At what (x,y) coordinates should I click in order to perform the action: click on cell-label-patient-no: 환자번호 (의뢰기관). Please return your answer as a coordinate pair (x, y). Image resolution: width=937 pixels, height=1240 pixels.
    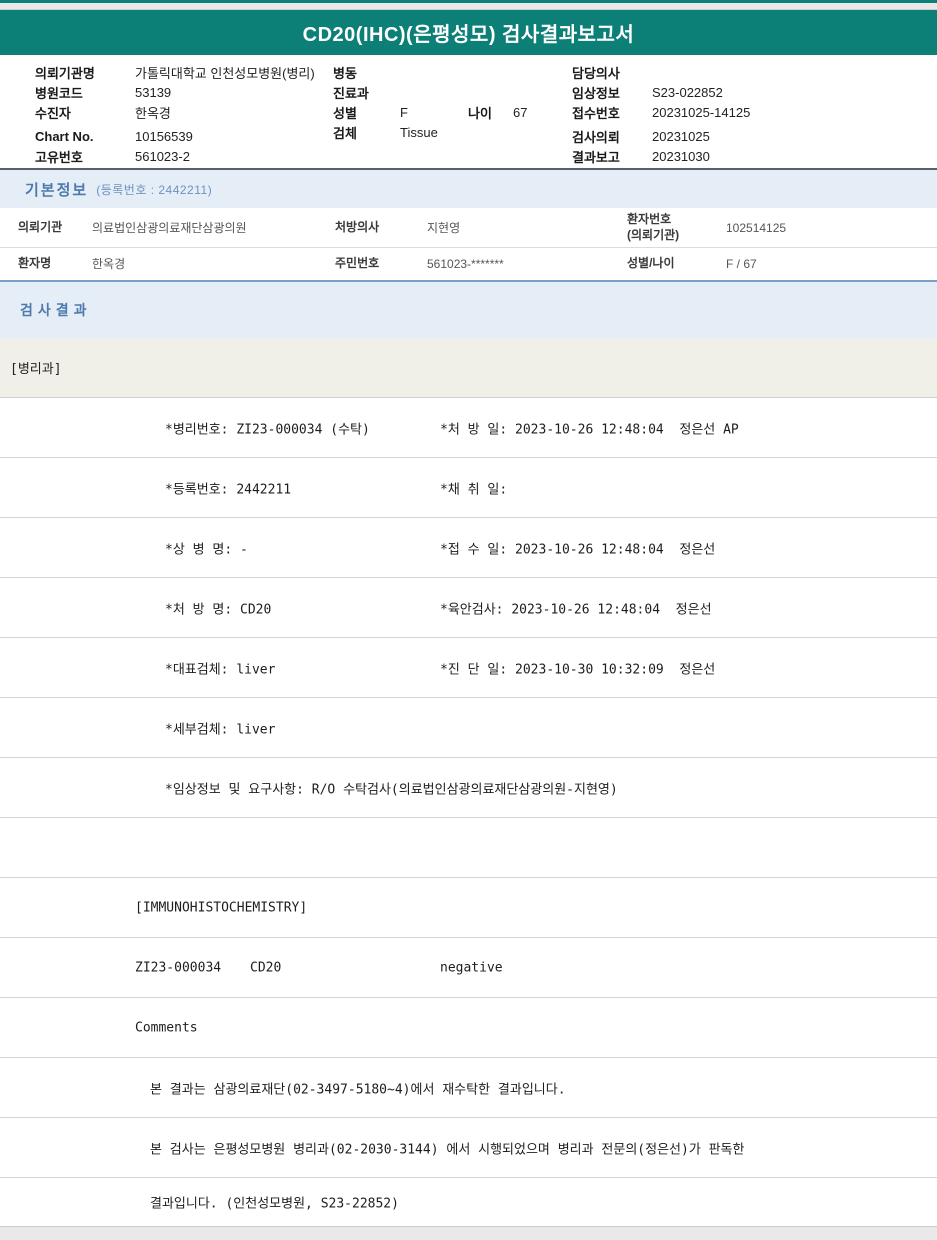
    Looking at the image, I should click on (653, 226).